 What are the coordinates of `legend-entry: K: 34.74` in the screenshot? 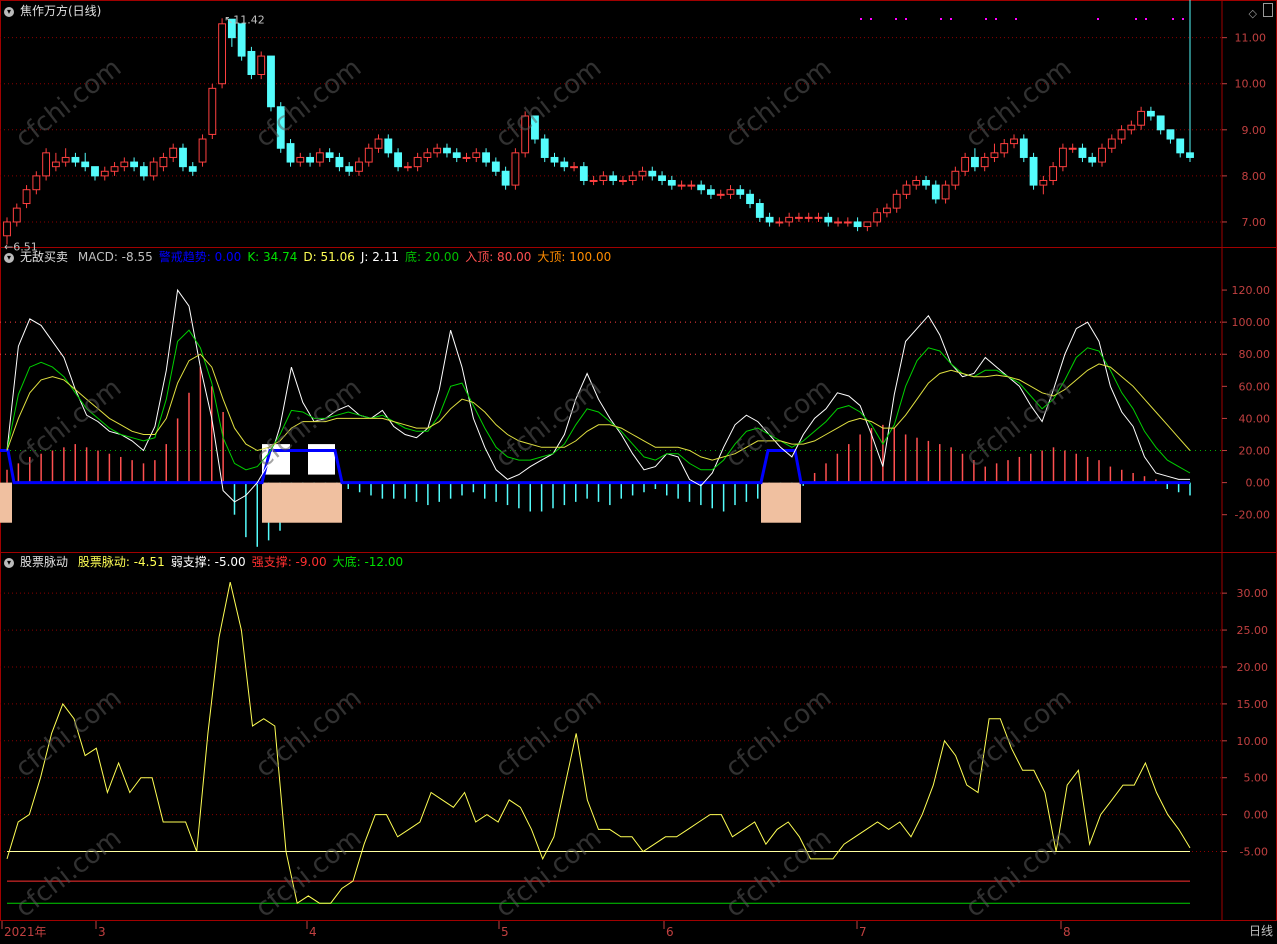 It's located at (272, 257).